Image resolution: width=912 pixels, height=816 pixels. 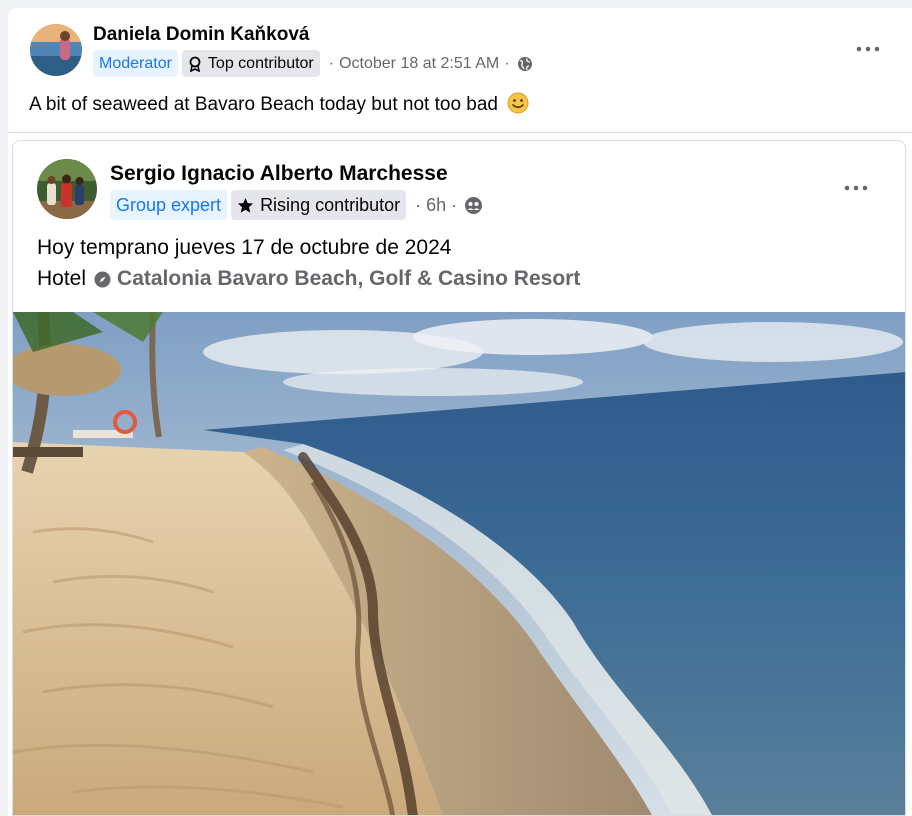 What do you see at coordinates (436, 205) in the screenshot?
I see `post-timestamp: 6h` at bounding box center [436, 205].